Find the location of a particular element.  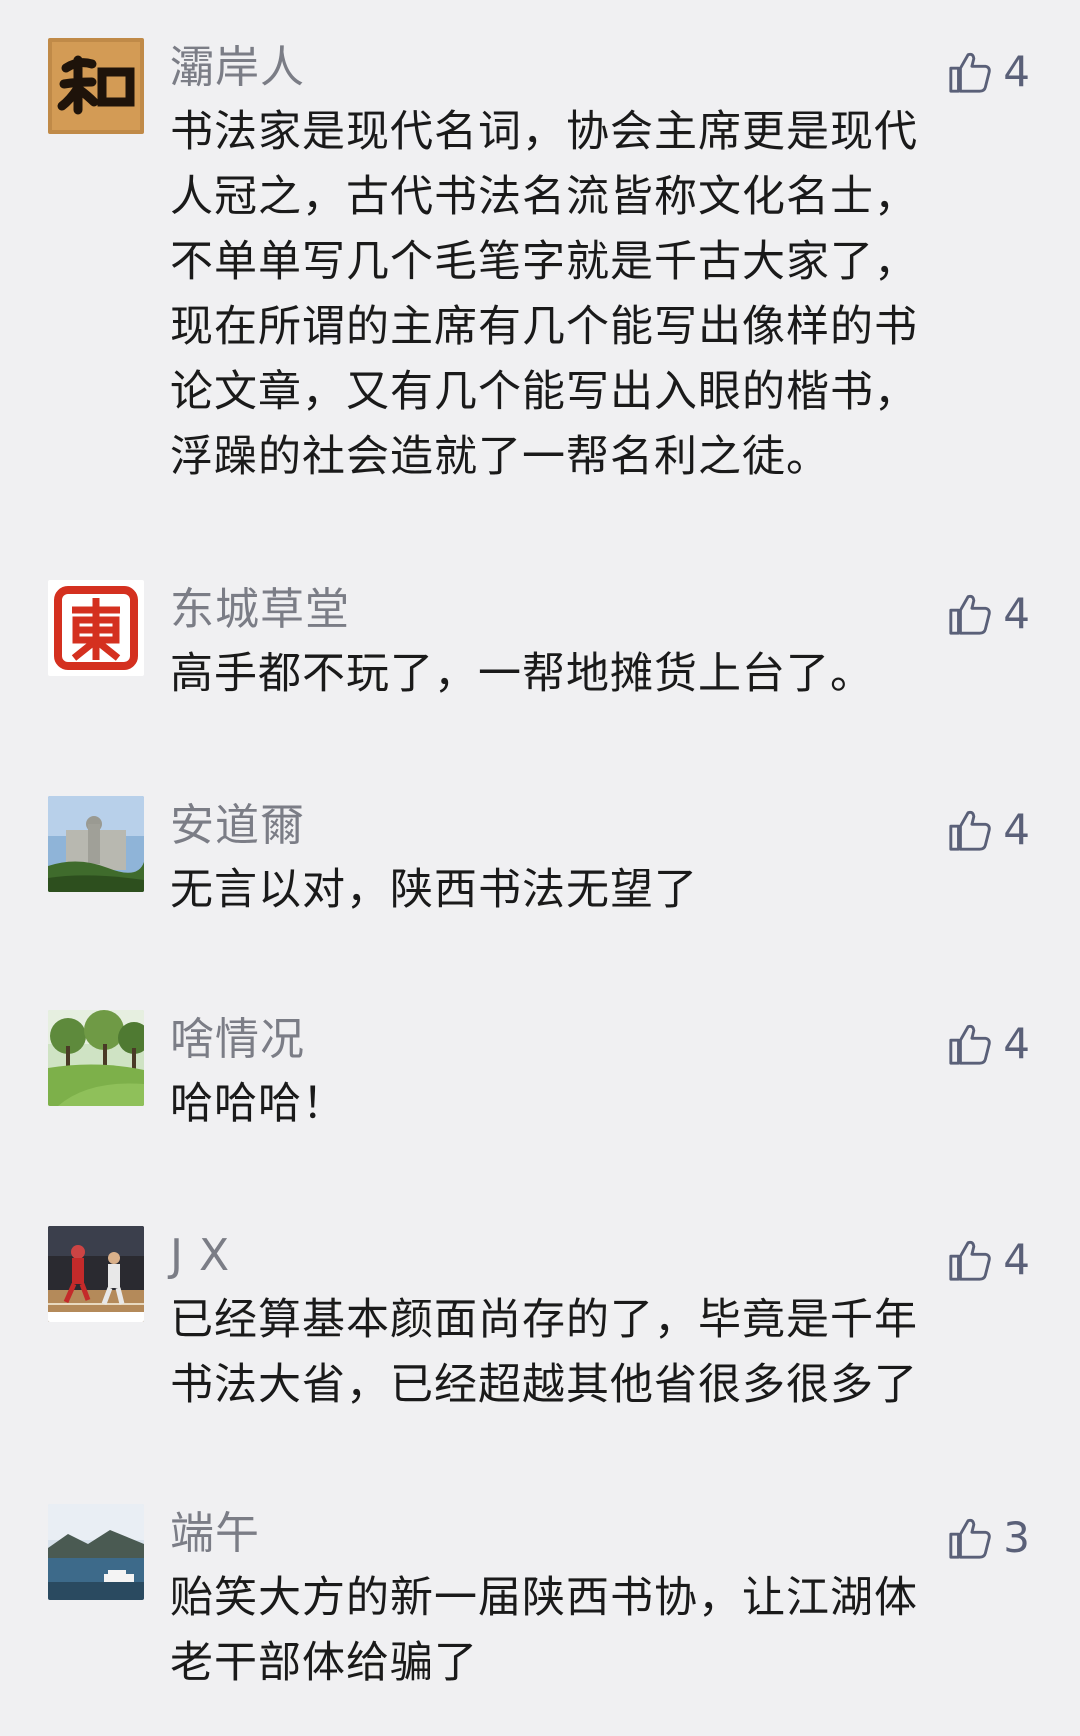

comment-content: 哈哈哈！ is located at coordinates (595, 1104).